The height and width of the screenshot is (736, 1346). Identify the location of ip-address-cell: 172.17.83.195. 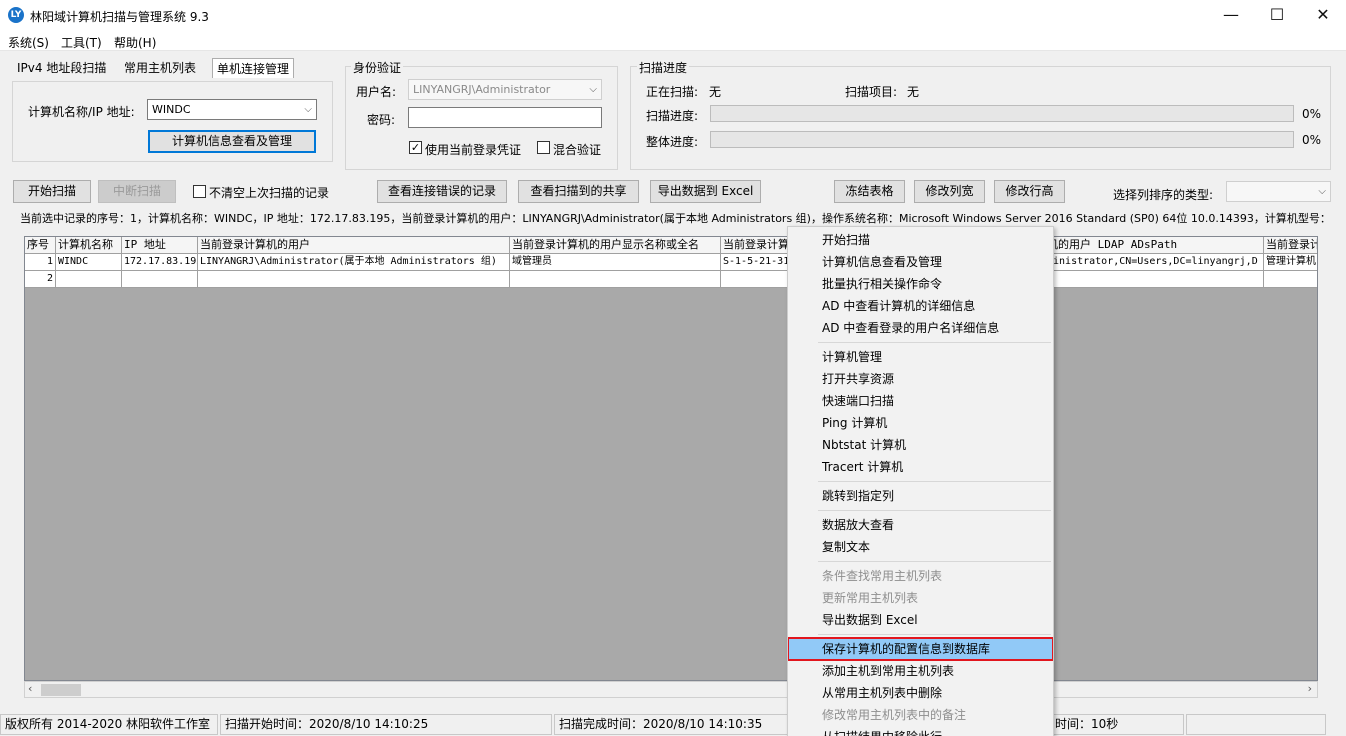
(160, 262).